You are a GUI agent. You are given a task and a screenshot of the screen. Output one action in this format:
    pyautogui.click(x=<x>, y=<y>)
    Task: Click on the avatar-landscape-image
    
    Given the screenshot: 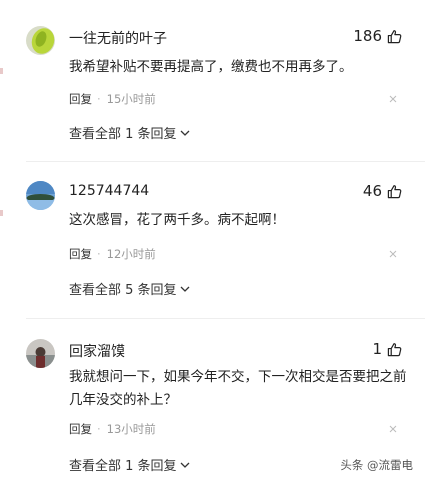 What is the action you would take?
    pyautogui.click(x=40, y=195)
    